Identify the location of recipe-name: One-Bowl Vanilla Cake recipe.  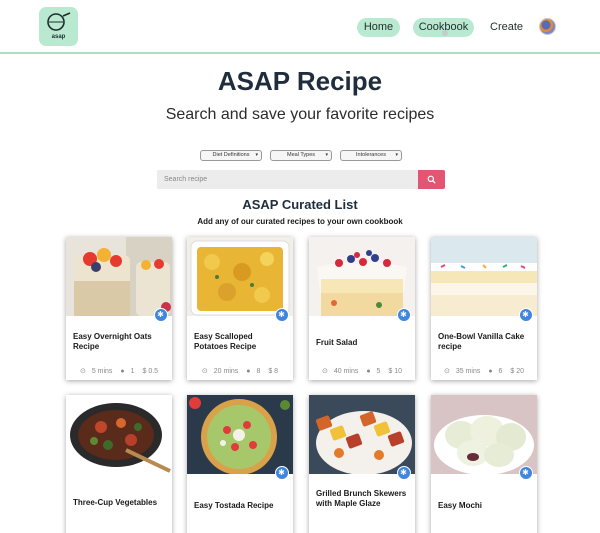
(481, 341).